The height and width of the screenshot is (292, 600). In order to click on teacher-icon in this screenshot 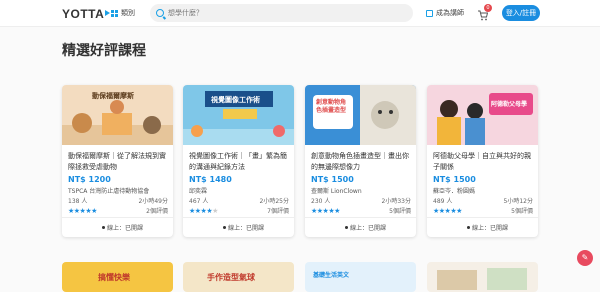, I will do `click(429, 13)`.